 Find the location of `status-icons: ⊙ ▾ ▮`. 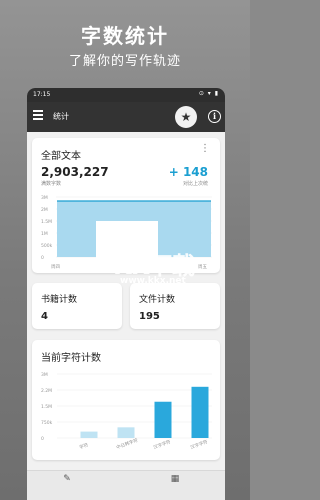

status-icons: ⊙ ▾ ▮ is located at coordinates (208, 93).